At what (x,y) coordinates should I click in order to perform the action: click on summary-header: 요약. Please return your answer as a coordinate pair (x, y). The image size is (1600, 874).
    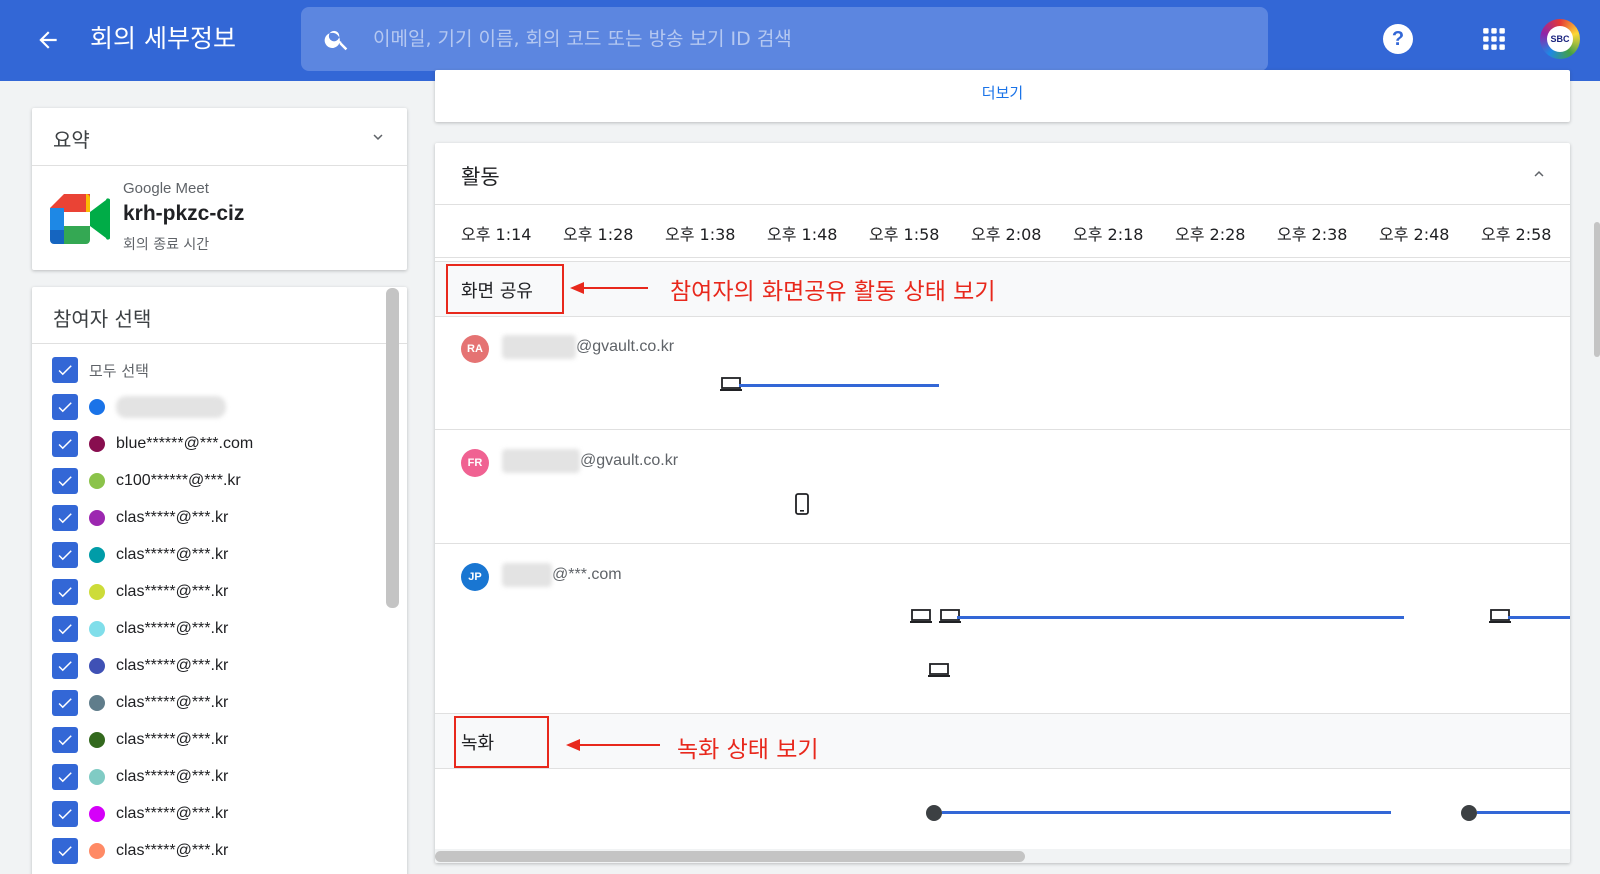
    Looking at the image, I should click on (219, 137).